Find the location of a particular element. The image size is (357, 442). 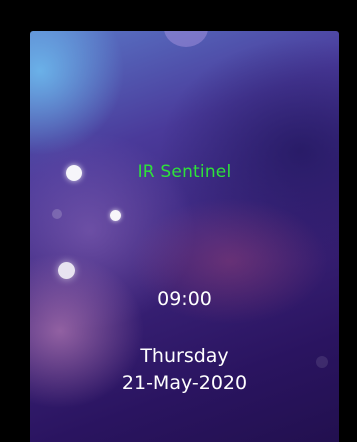

clock-time: 09:00 is located at coordinates (184, 299).